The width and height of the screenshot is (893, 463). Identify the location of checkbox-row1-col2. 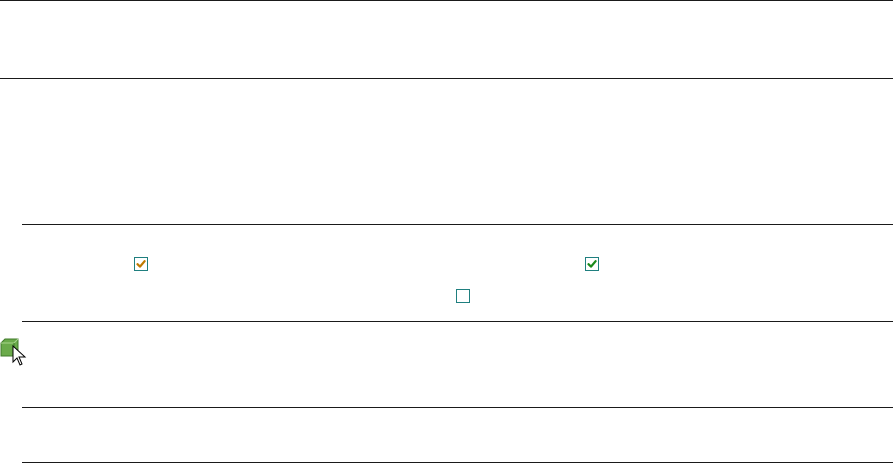
(592, 264).